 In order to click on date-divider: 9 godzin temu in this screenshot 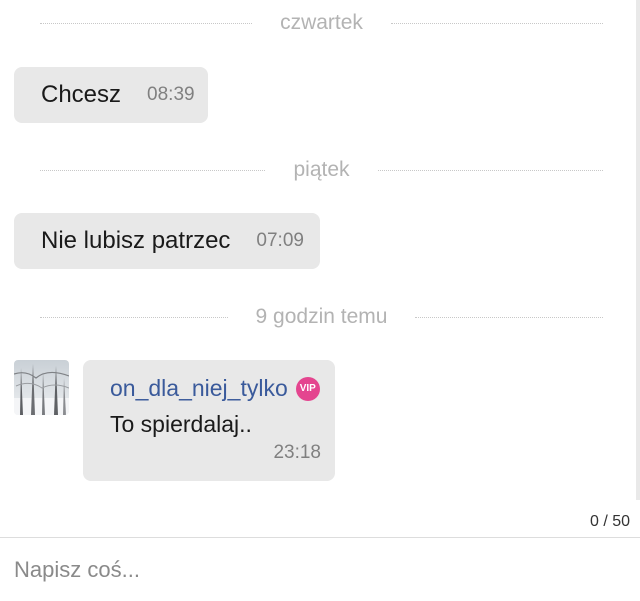, I will do `click(322, 316)`.